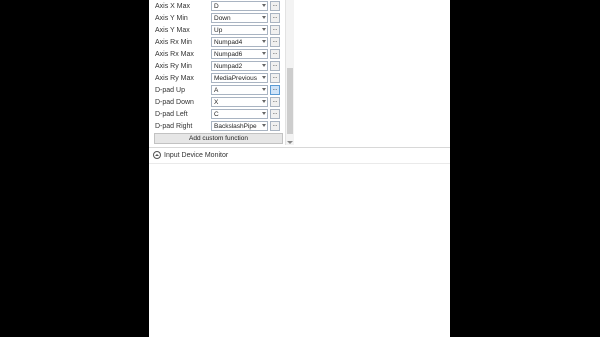 The width and height of the screenshot is (600, 337). I want to click on key-select-value: C, so click(216, 114).